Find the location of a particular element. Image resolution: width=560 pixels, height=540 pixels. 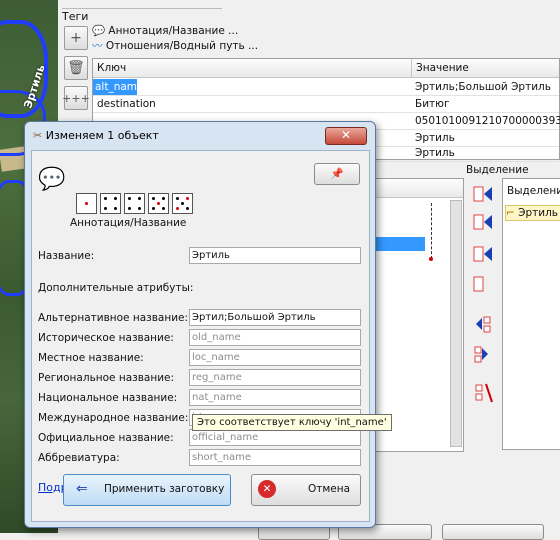

selection-list: Выделение ⌐ Эртиль is located at coordinates (531, 314).